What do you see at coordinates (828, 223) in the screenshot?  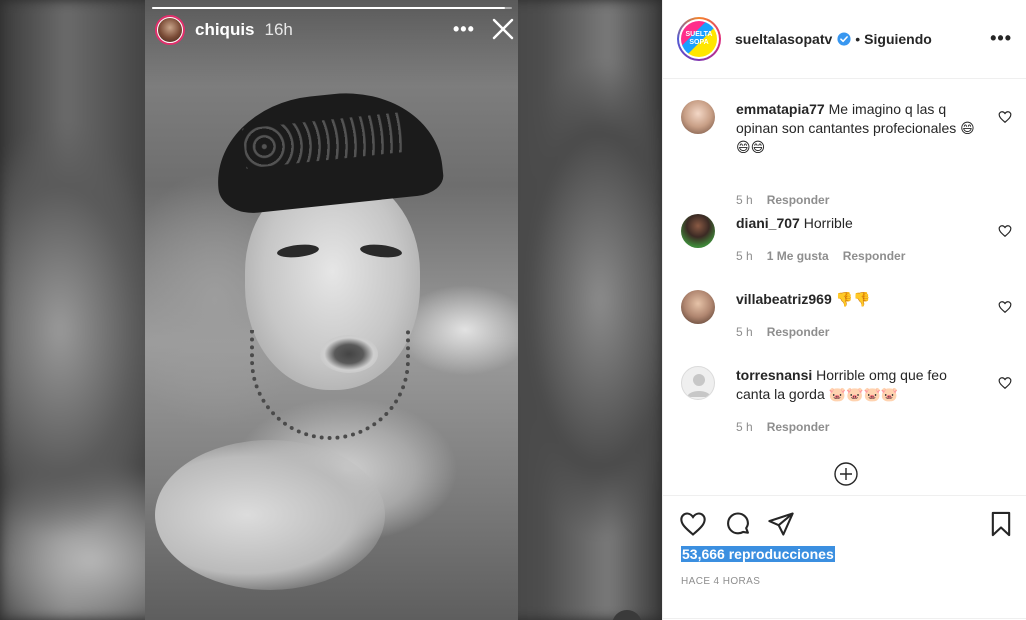 I see `comment-text: Horrible` at bounding box center [828, 223].